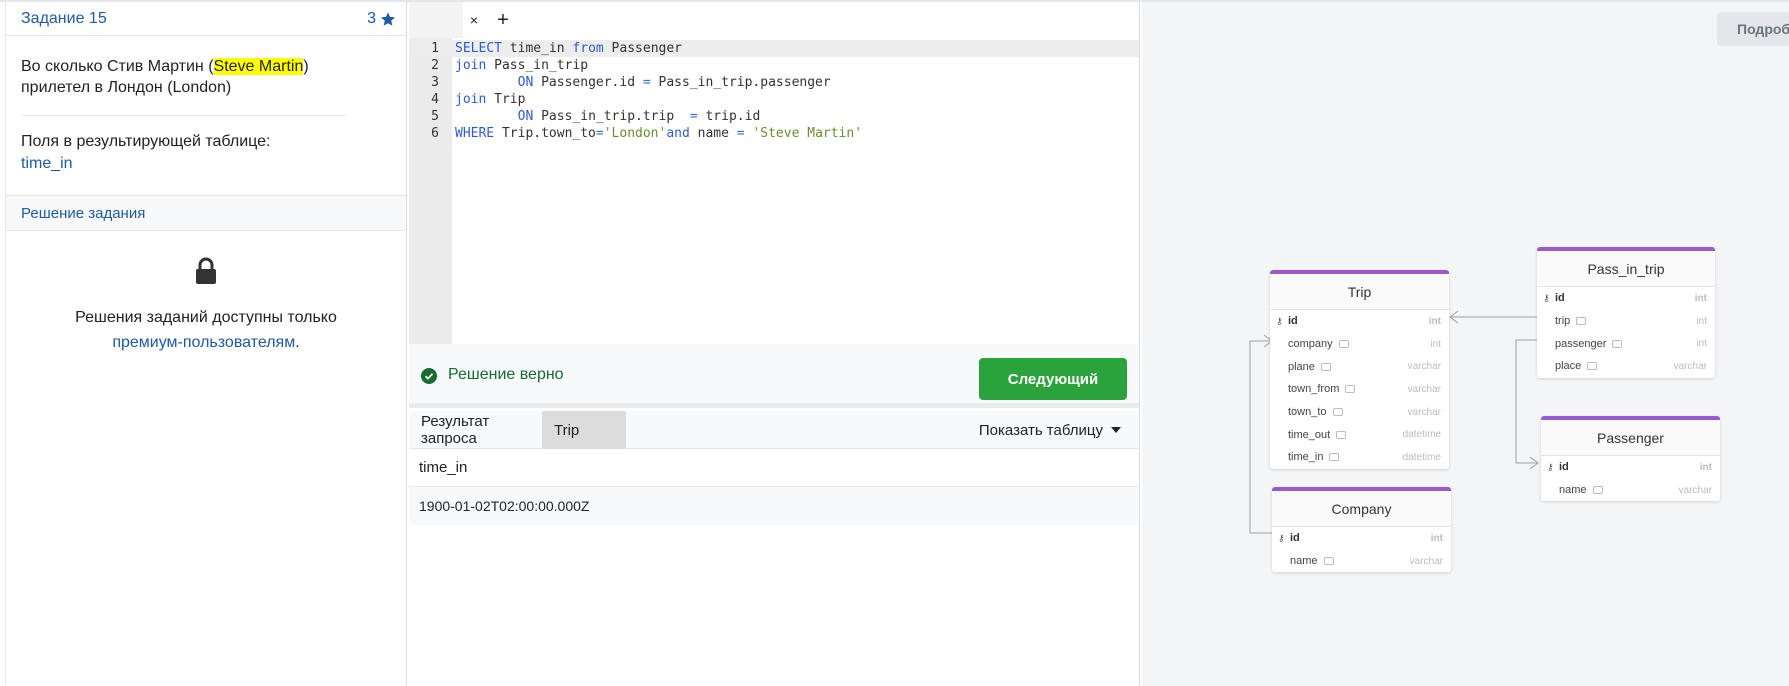 Image resolution: width=1789 pixels, height=686 pixels. What do you see at coordinates (258, 66) in the screenshot?
I see `question-highlight: Steve Martin` at bounding box center [258, 66].